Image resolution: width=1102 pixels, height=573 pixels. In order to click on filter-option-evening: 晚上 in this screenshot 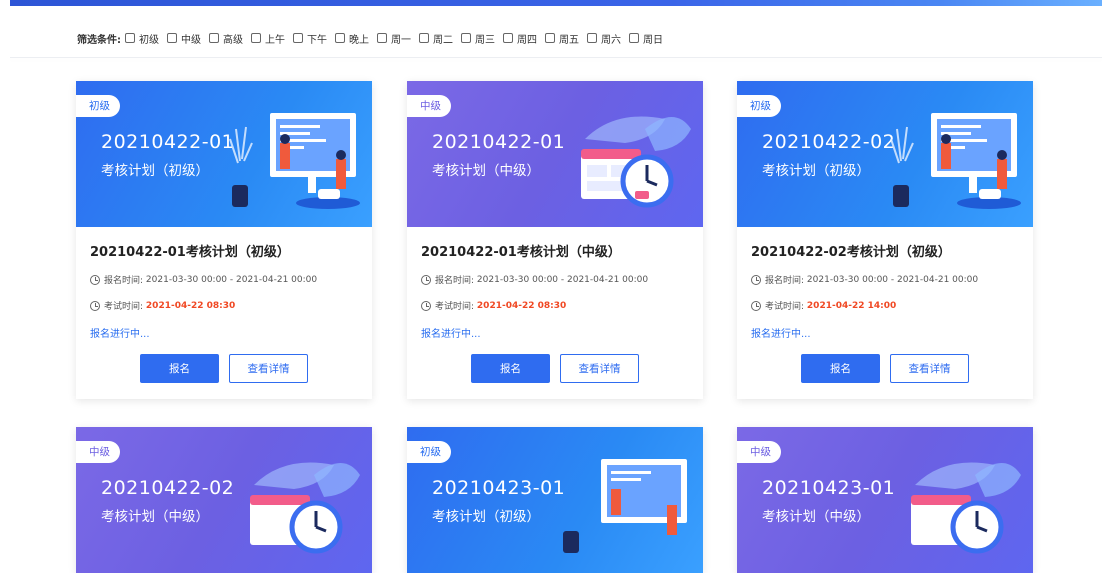, I will do `click(352, 38)`.